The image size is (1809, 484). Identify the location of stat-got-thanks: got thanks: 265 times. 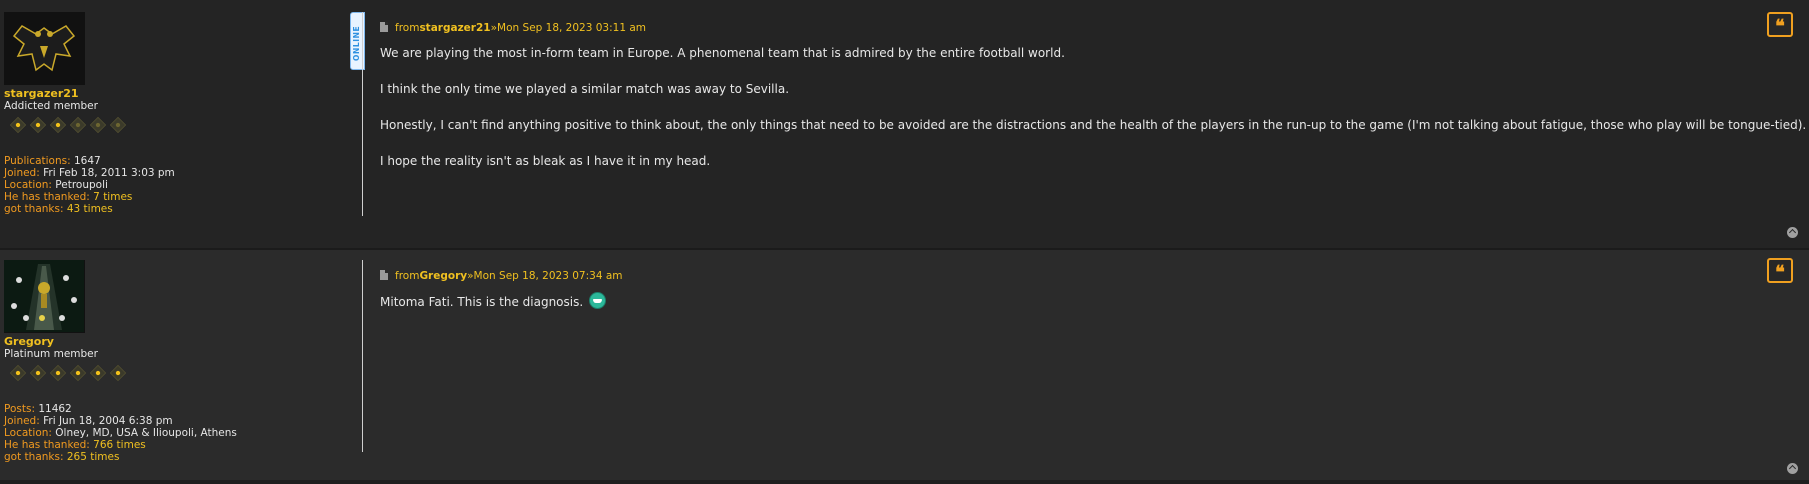
(62, 457).